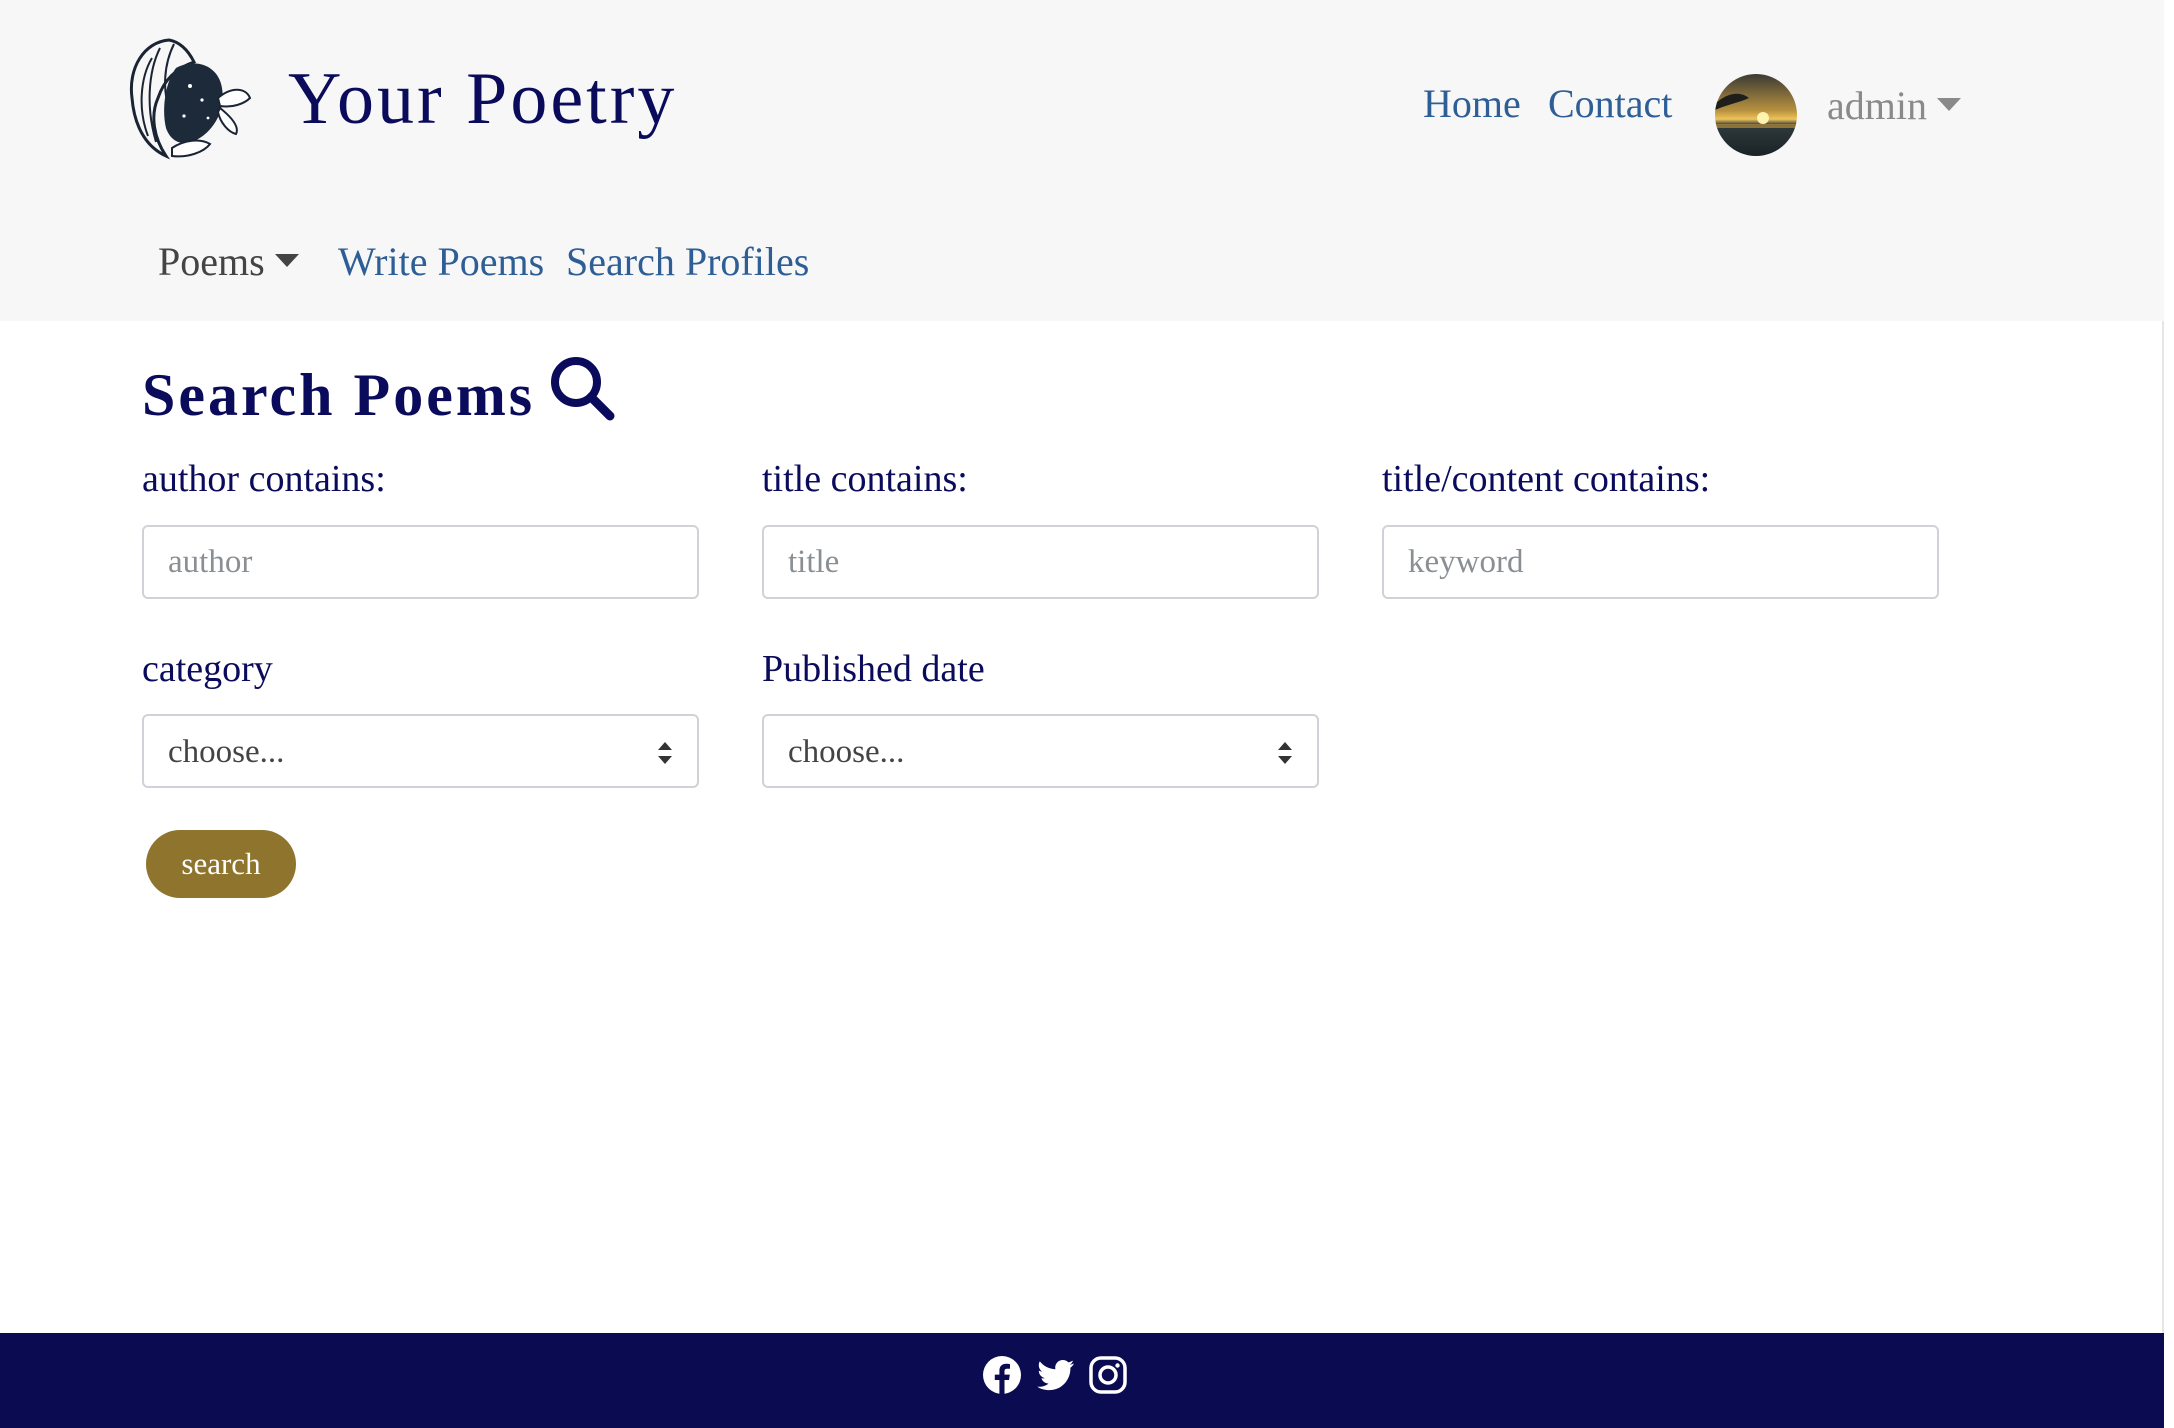  What do you see at coordinates (482, 99) in the screenshot?
I see `brand-title: Your Poetry` at bounding box center [482, 99].